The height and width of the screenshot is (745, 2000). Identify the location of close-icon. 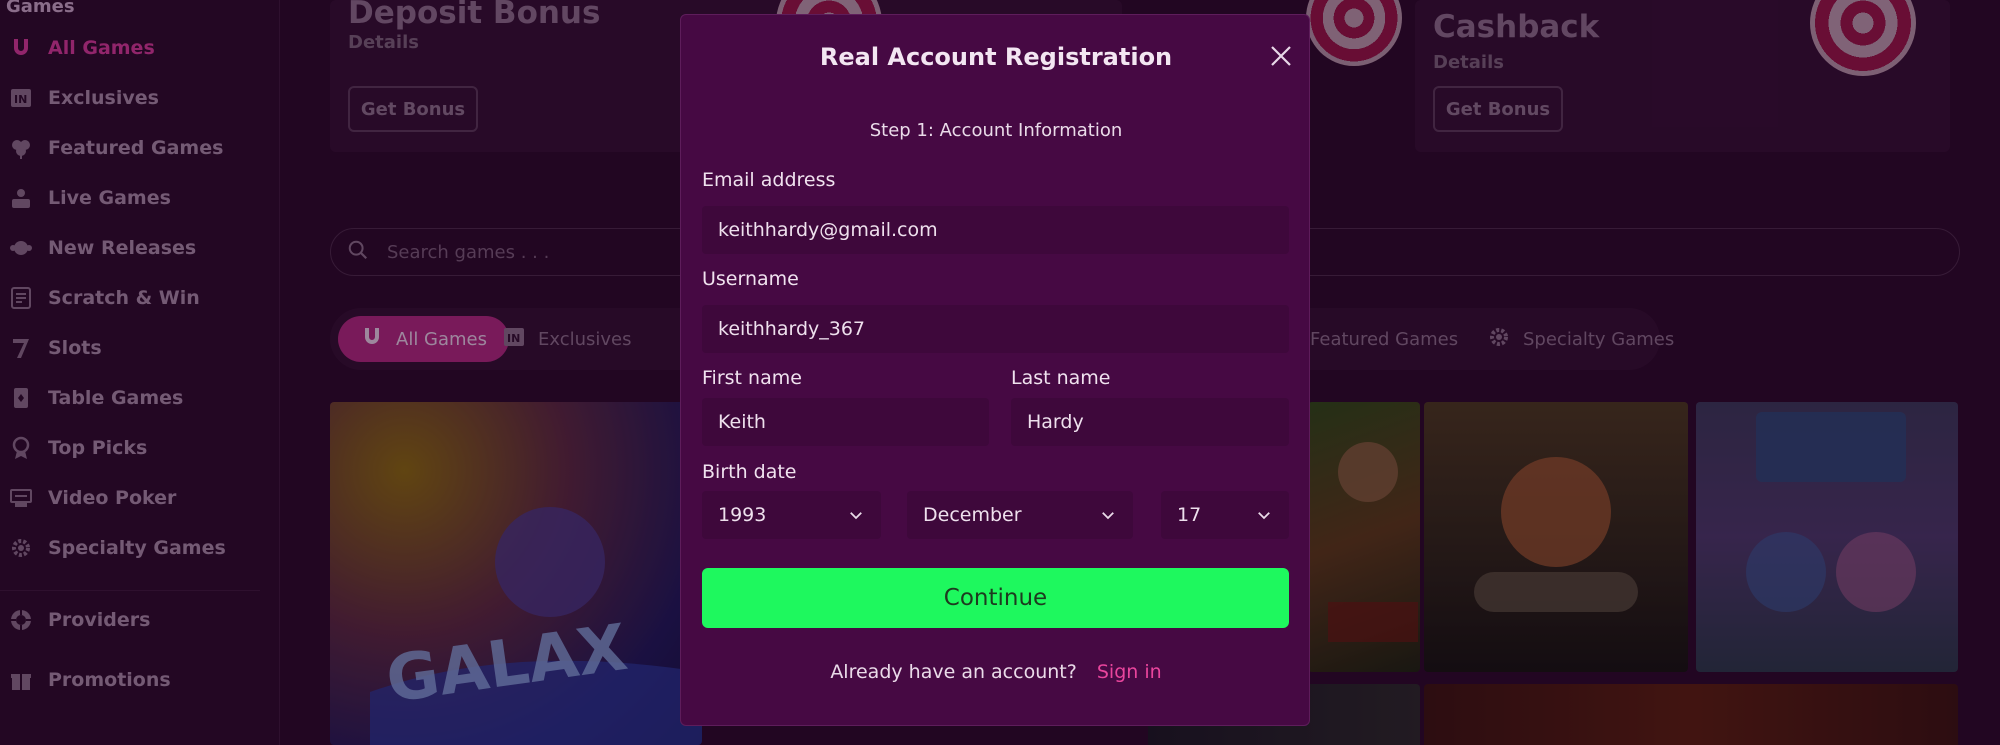
(1281, 56).